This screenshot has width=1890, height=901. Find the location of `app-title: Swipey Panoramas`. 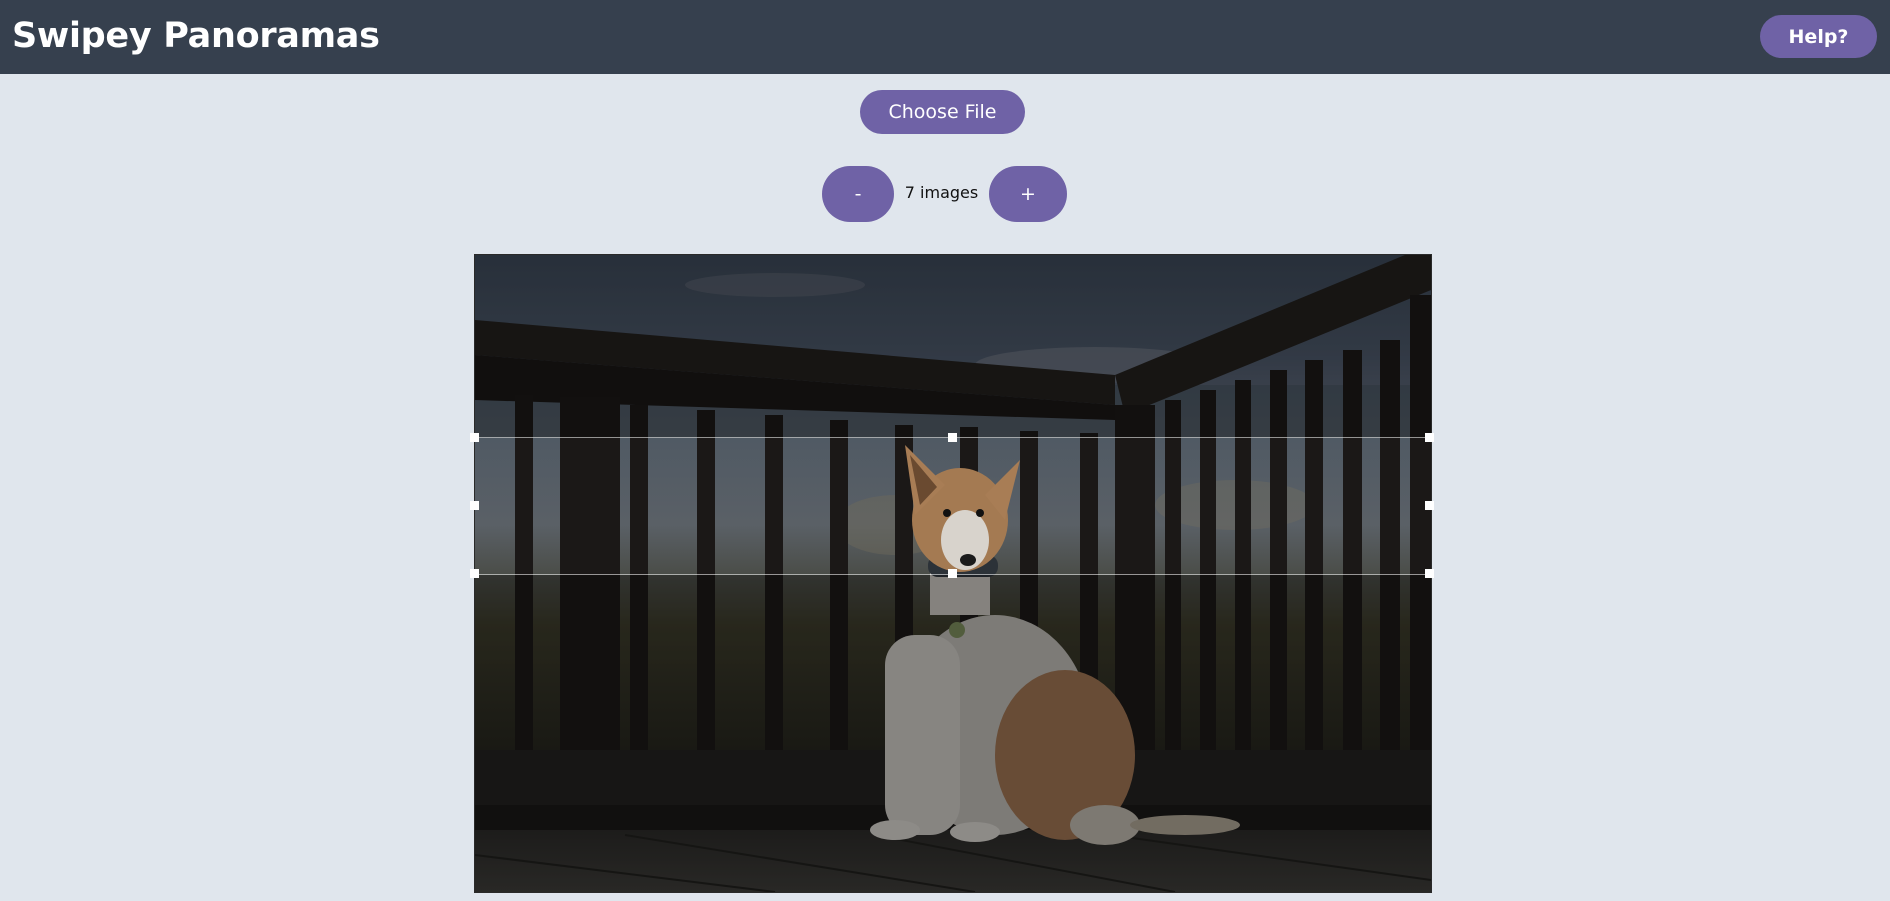

app-title: Swipey Panoramas is located at coordinates (196, 36).